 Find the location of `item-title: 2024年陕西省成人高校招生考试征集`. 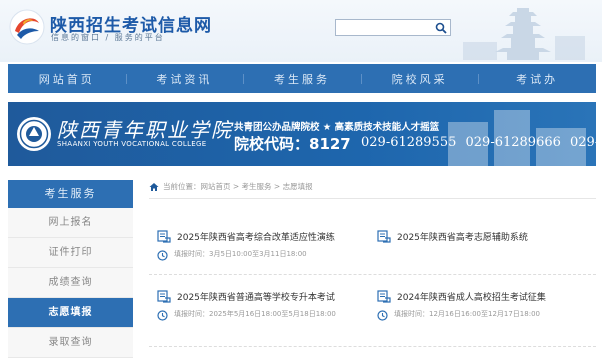

item-title: 2024年陕西省成人高校招生考试征集 is located at coordinates (471, 296).